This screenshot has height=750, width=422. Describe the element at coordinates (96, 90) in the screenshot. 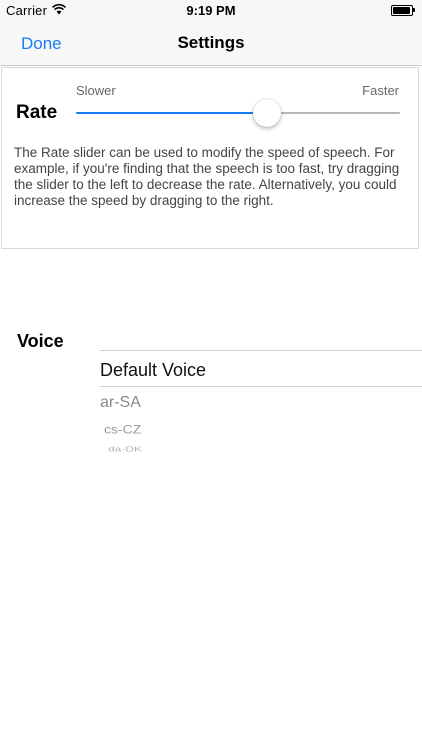

I see `slower-label: Slower` at that location.